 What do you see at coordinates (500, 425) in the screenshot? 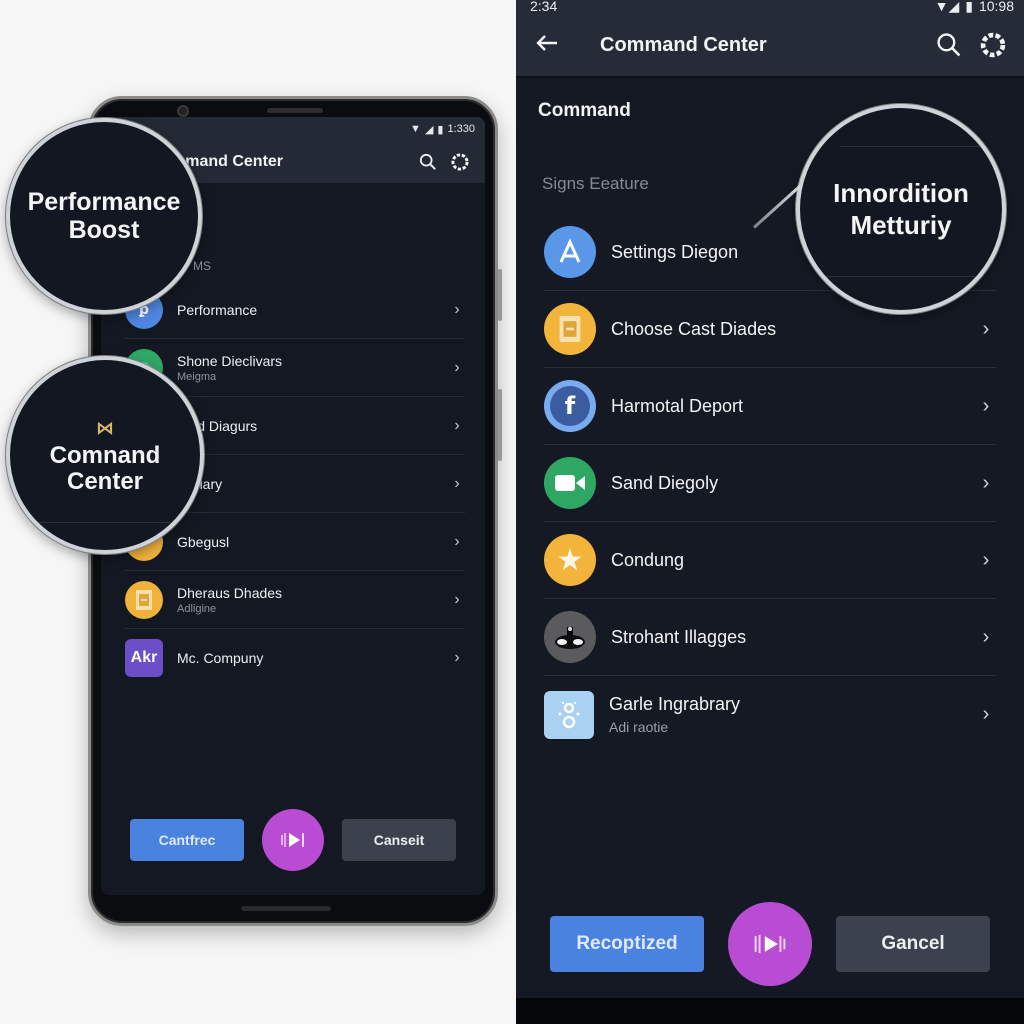
I see `power-button` at bounding box center [500, 425].